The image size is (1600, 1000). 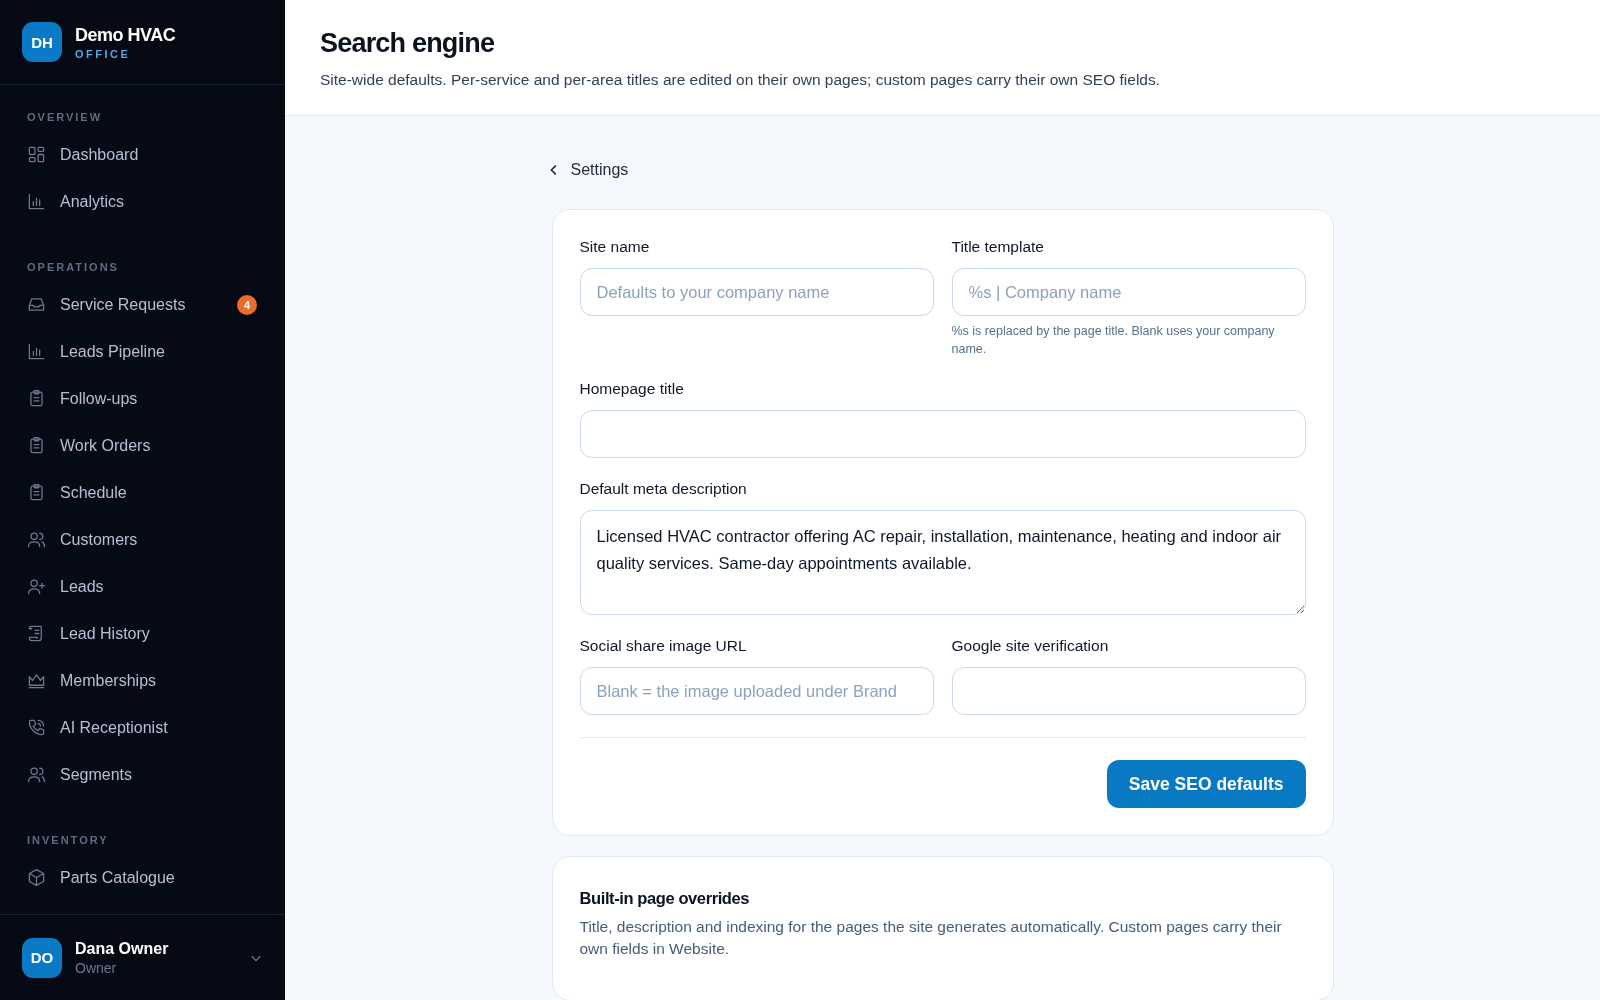 I want to click on brand-logo: DH, so click(x=42, y=42).